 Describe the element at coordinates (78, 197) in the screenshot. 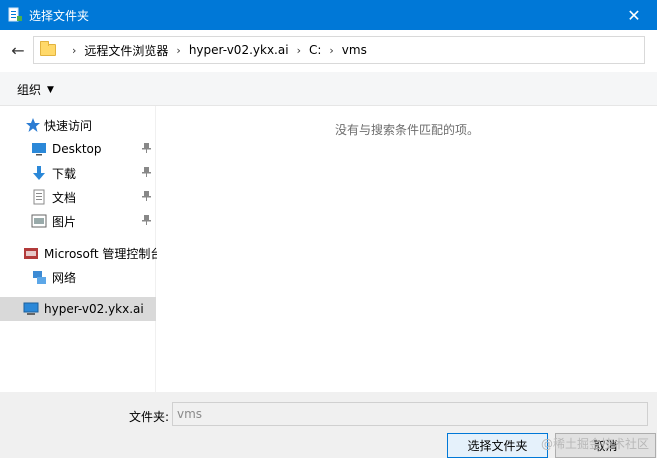

I see `nav-item-documents: 文档` at that location.